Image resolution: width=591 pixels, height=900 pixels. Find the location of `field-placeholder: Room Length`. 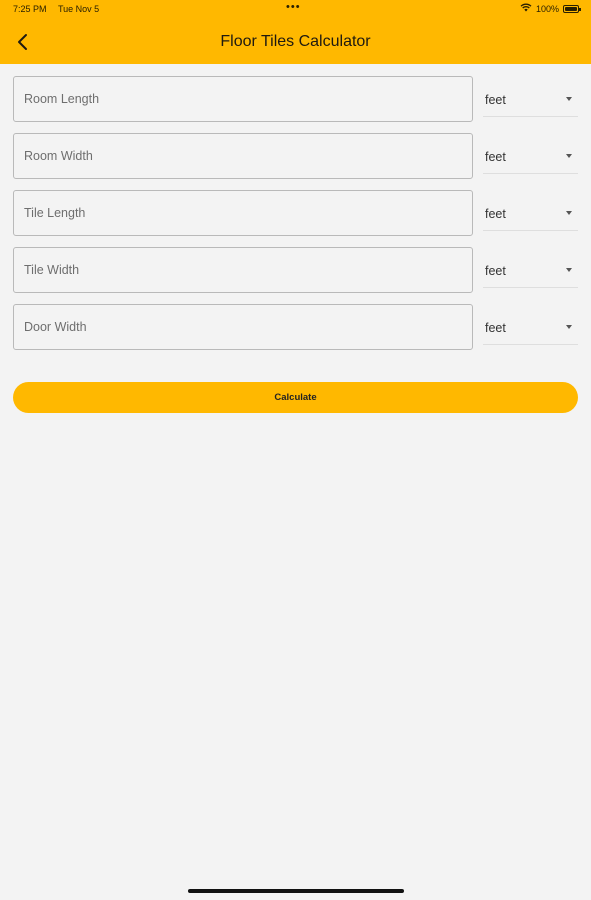

field-placeholder: Room Length is located at coordinates (62, 99).